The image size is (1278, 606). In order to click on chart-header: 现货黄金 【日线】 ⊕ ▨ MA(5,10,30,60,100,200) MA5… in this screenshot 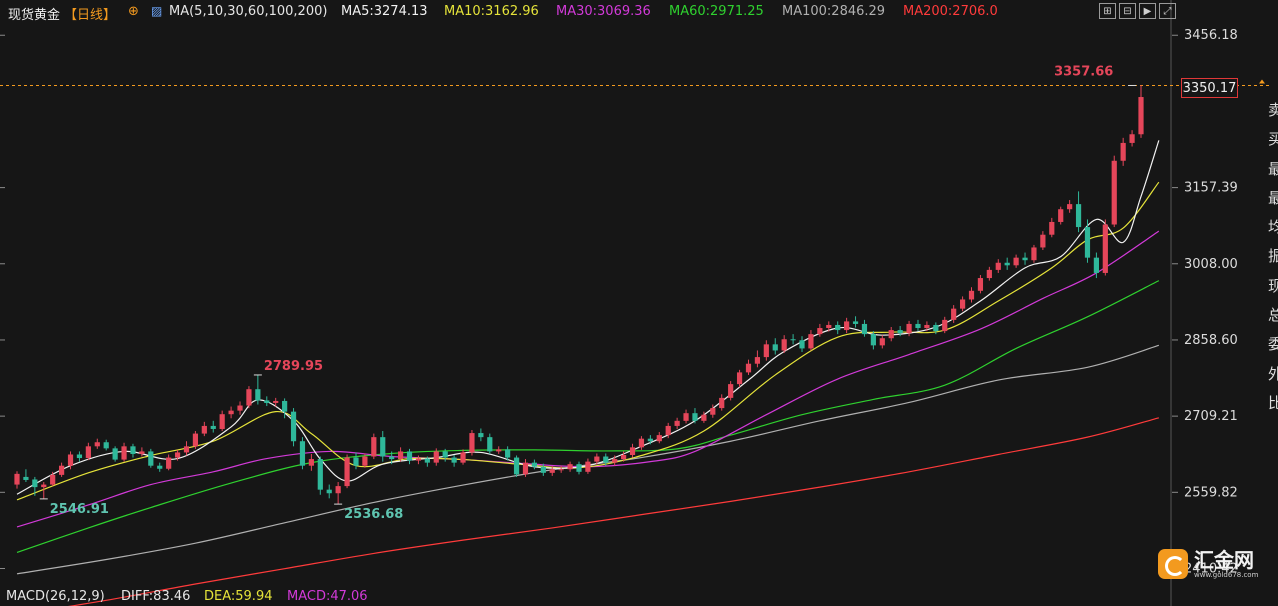, I will do `click(639, 12)`.